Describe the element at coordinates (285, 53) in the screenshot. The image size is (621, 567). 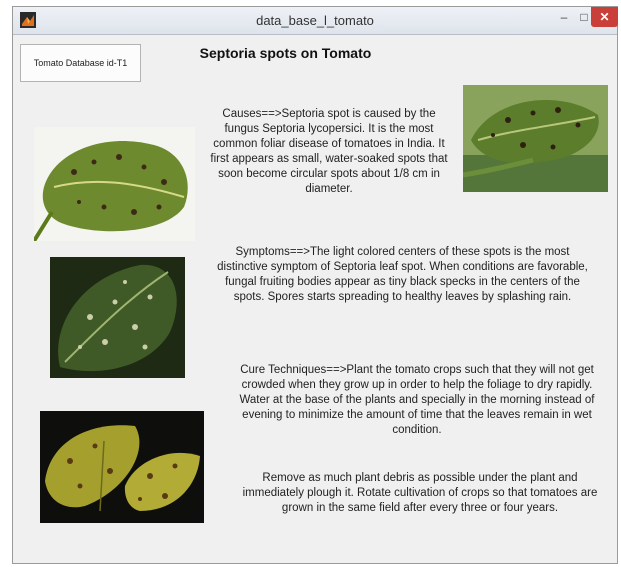
I see `page-title: Septoria spots on Tomato` at that location.